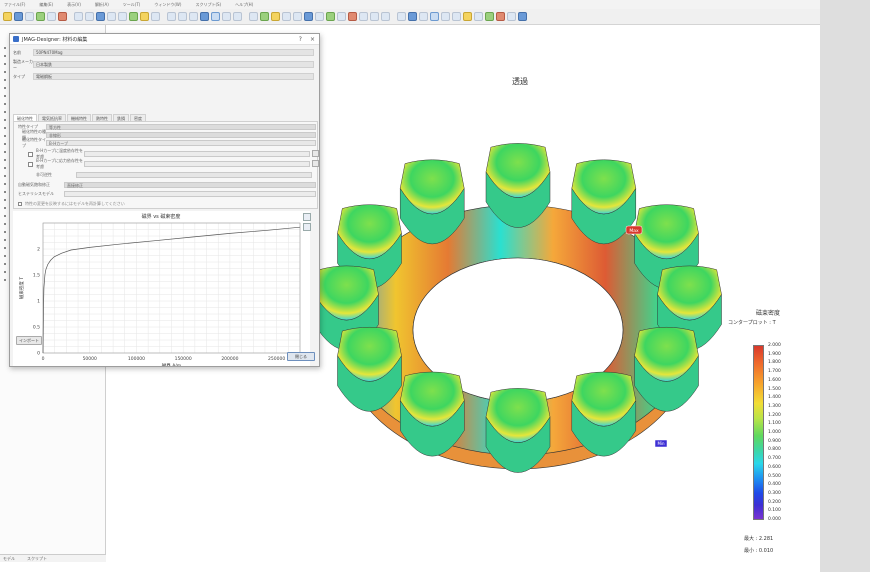 This screenshot has width=870, height=572. What do you see at coordinates (312, 39) in the screenshot?
I see `close-icon: ×` at bounding box center [312, 39].